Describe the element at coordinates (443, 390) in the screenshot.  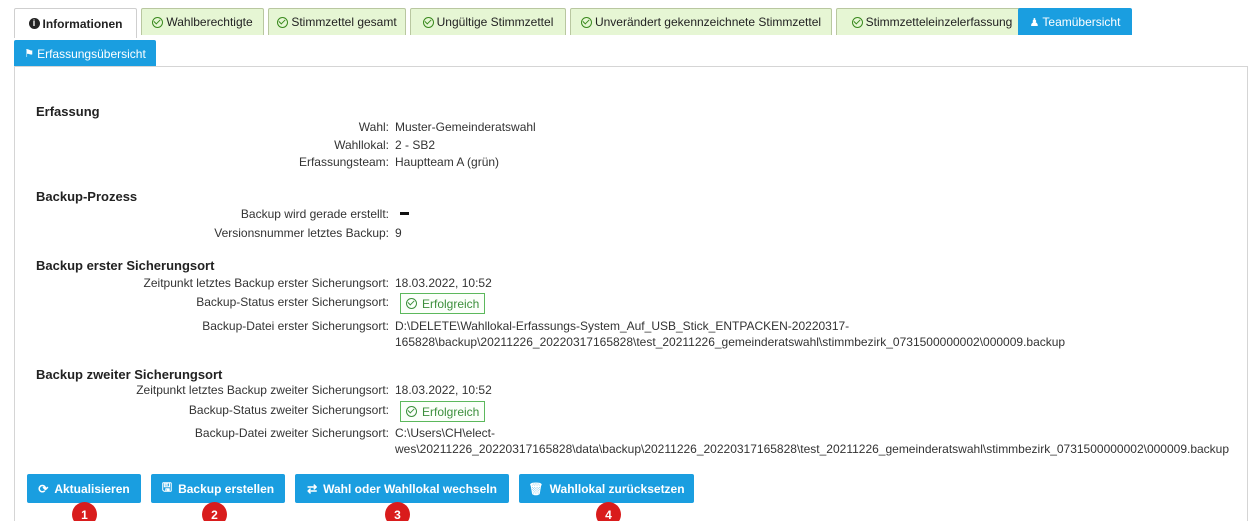
I see `zeit-zweiter-value: 18.03.2022, 10:52` at that location.